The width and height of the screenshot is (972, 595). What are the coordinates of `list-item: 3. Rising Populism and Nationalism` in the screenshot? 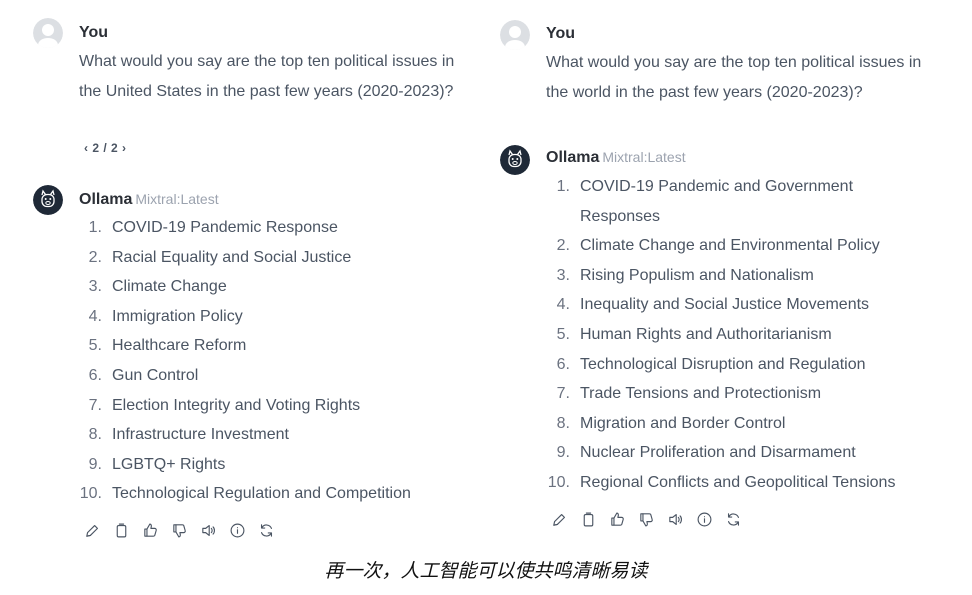 It's located at (733, 276).